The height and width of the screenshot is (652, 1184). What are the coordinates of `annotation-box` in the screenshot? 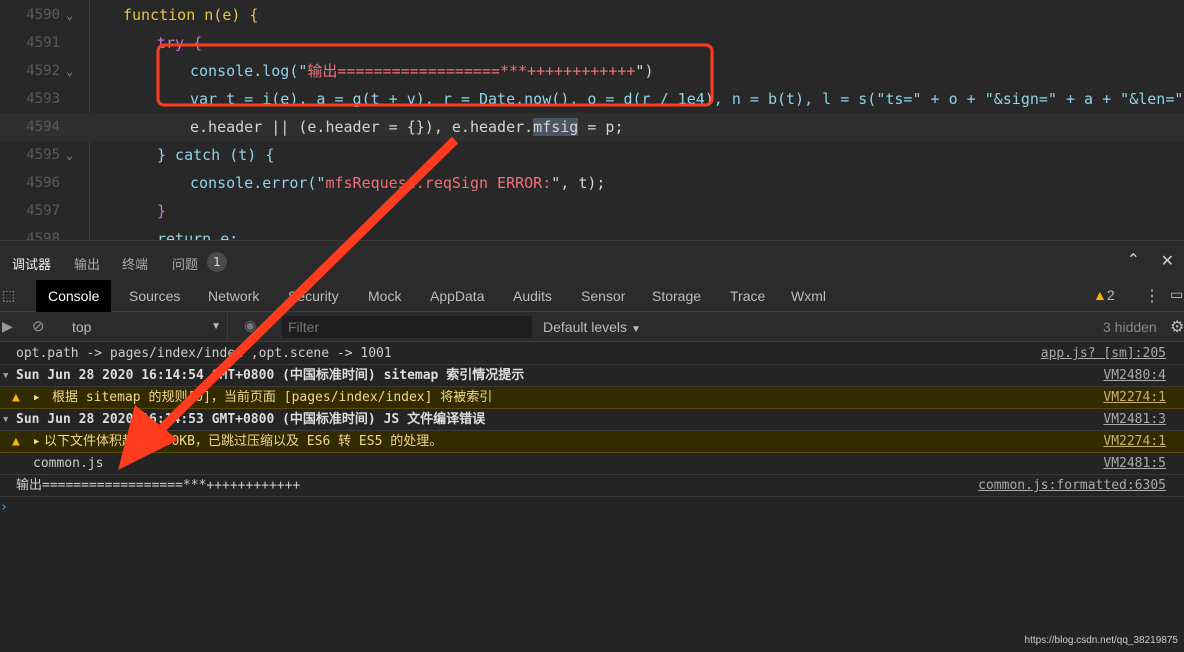 It's located at (435, 75).